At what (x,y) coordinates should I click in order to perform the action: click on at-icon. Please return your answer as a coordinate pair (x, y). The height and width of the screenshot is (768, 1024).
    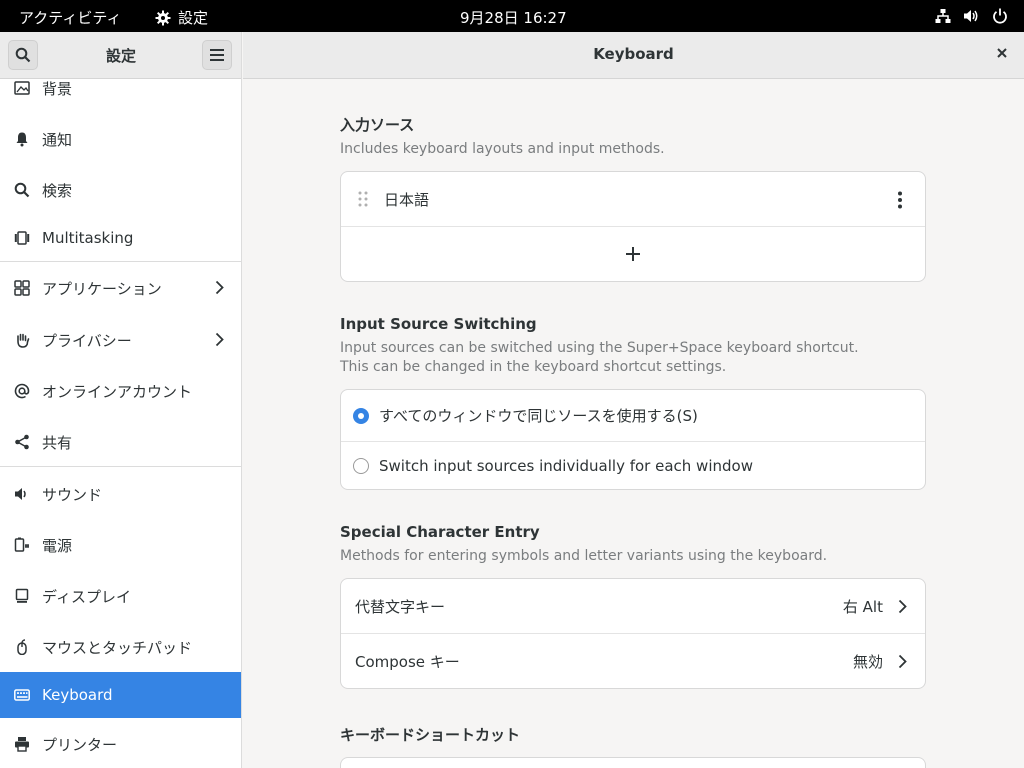
    Looking at the image, I should click on (22, 391).